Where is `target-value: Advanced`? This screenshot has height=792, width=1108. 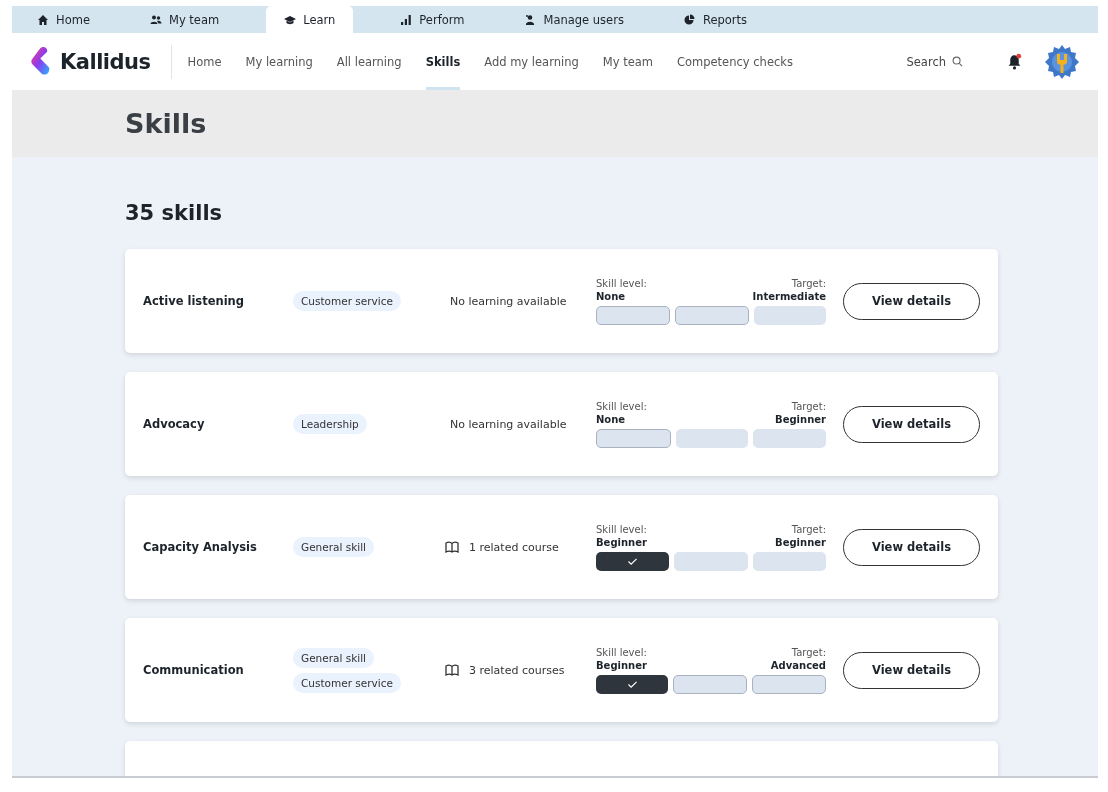 target-value: Advanced is located at coordinates (798, 665).